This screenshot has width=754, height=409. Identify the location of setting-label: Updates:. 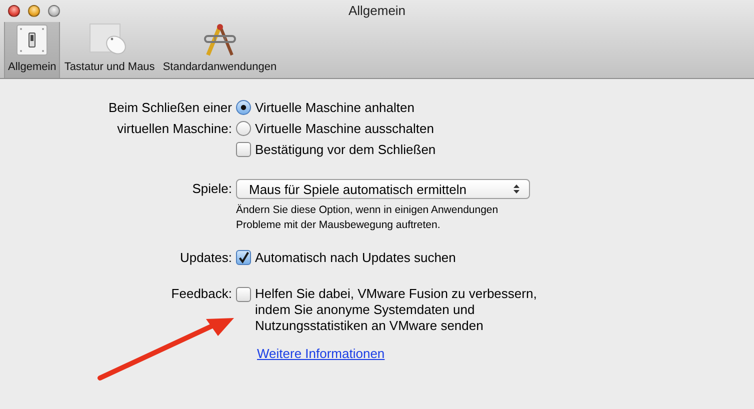
(206, 258).